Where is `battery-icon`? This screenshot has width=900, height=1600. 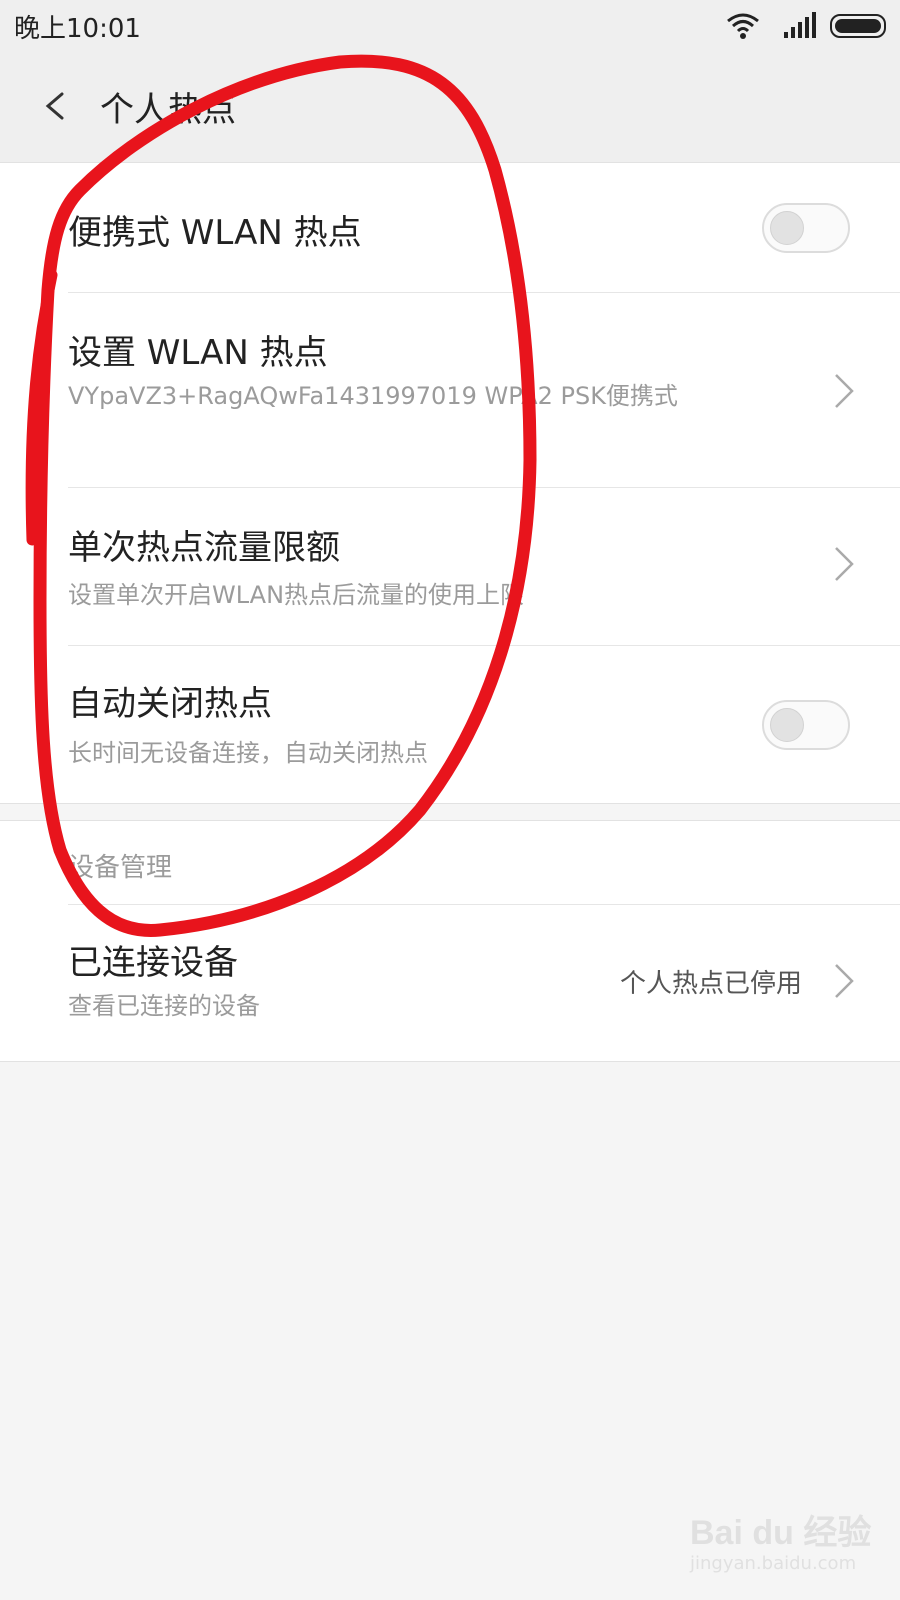 battery-icon is located at coordinates (858, 26).